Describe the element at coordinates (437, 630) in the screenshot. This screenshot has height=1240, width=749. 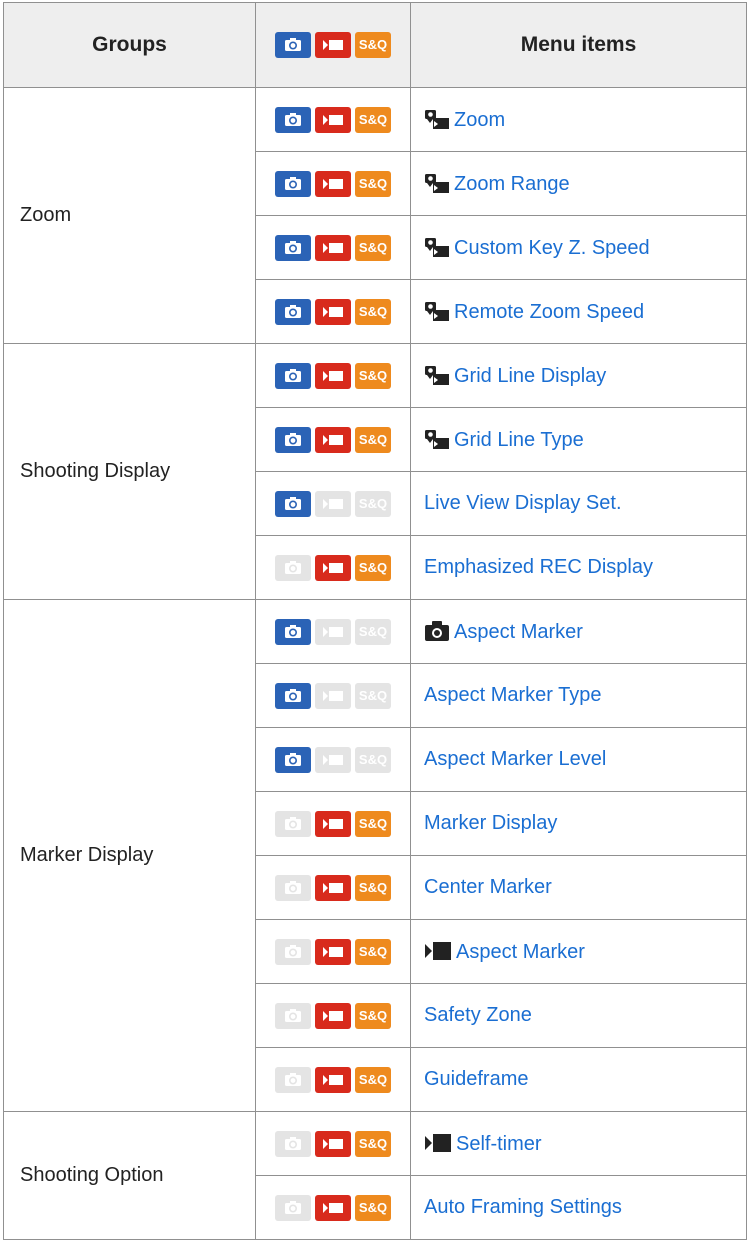
I see `still-camera-icon` at that location.